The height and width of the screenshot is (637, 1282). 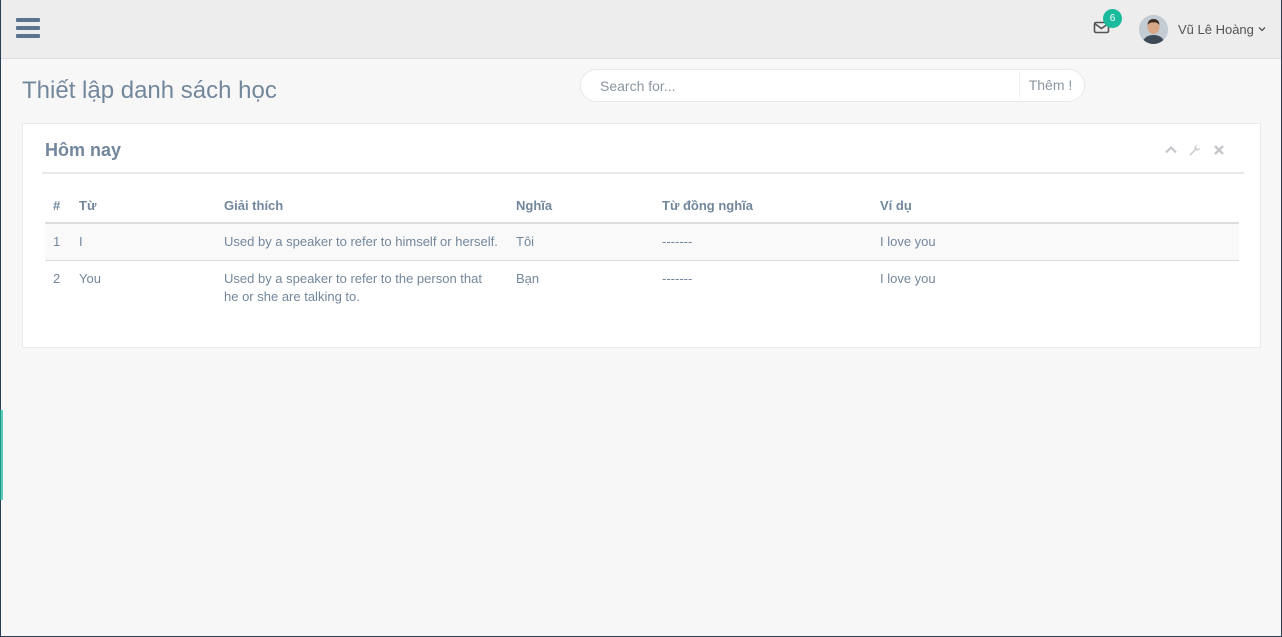 I want to click on notification-badge: 6, so click(x=1112, y=18).